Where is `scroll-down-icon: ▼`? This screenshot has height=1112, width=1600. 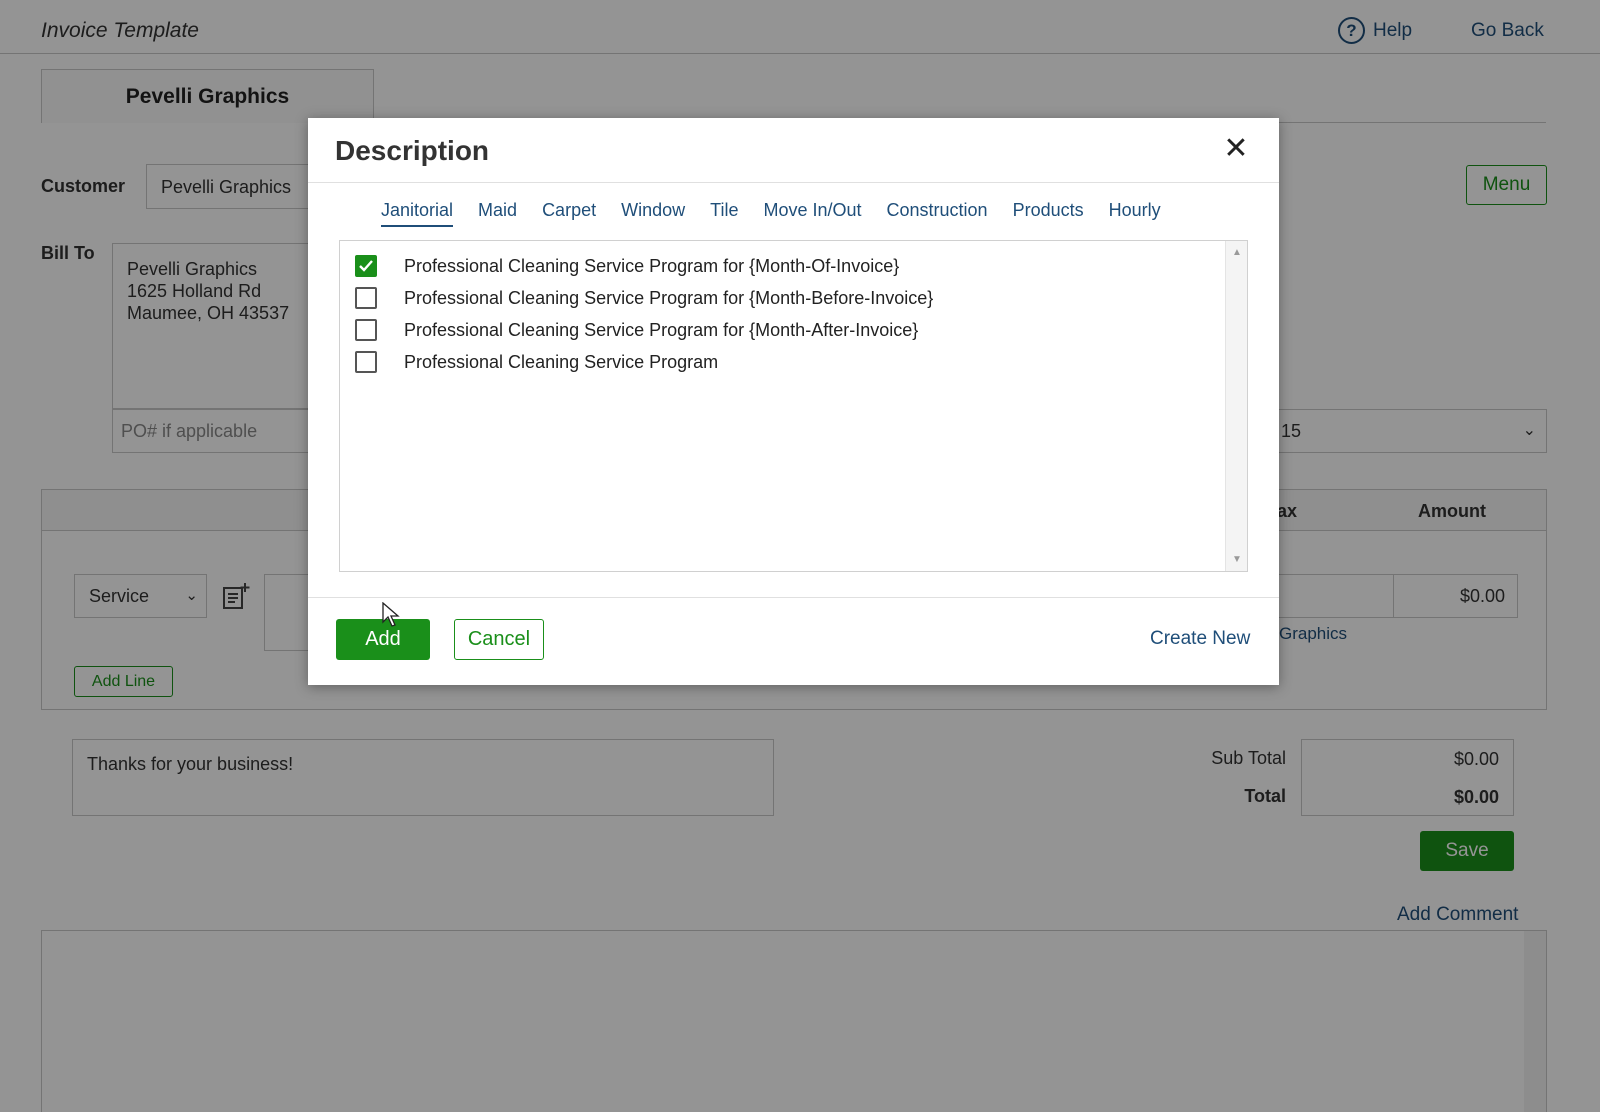
scroll-down-icon: ▼ is located at coordinates (1237, 559).